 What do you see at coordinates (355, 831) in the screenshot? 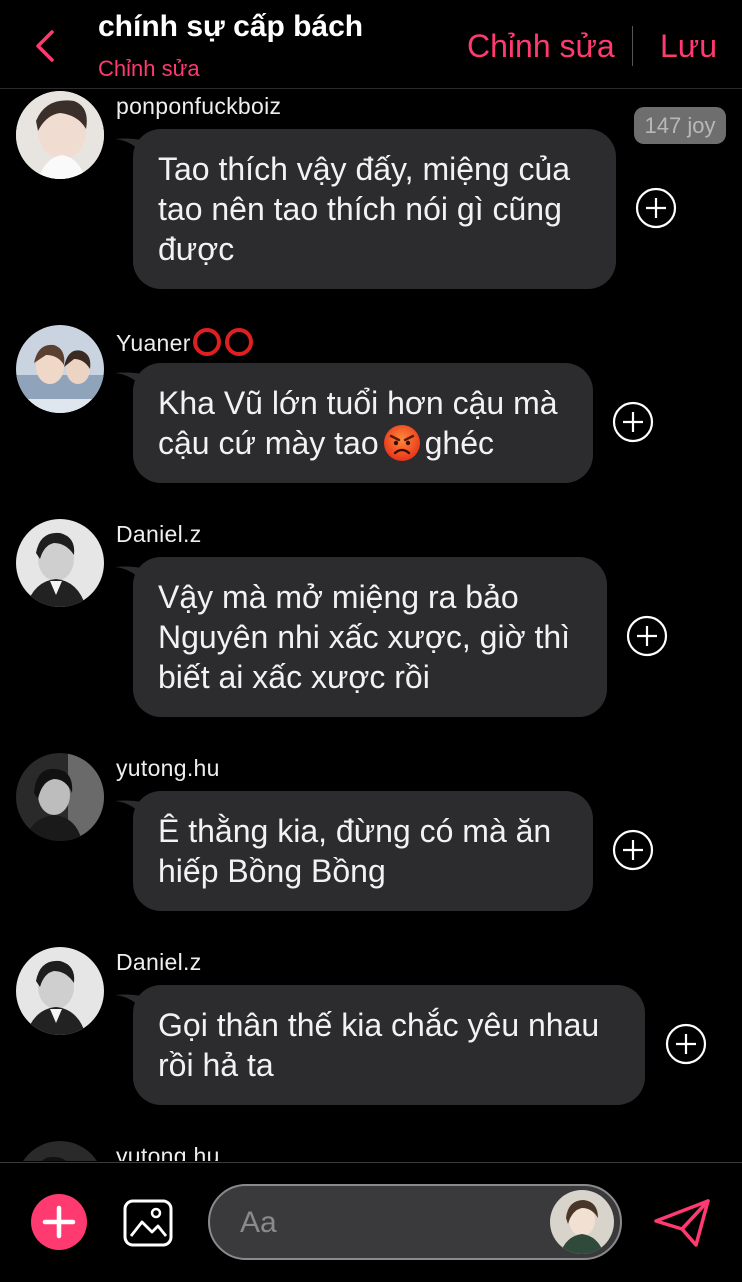
I see `message-line: Ê thằng kia, đừng có mà ăn` at bounding box center [355, 831].